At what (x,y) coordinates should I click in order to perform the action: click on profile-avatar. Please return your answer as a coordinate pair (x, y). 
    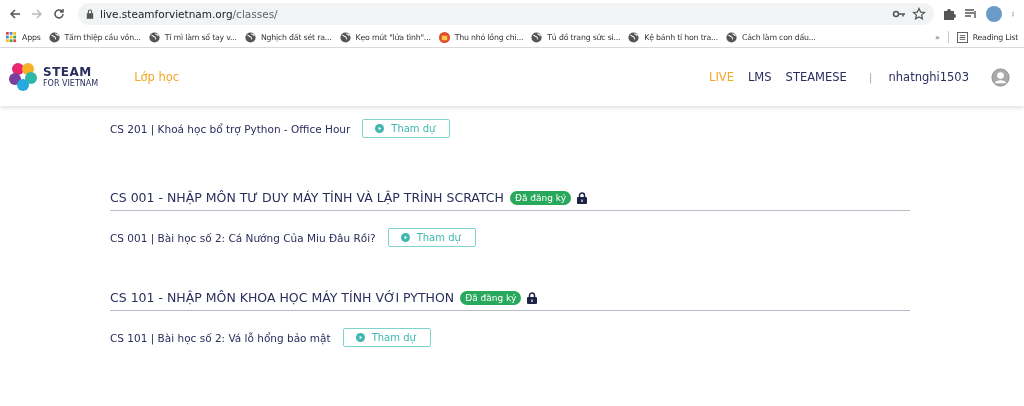
    Looking at the image, I should click on (994, 13).